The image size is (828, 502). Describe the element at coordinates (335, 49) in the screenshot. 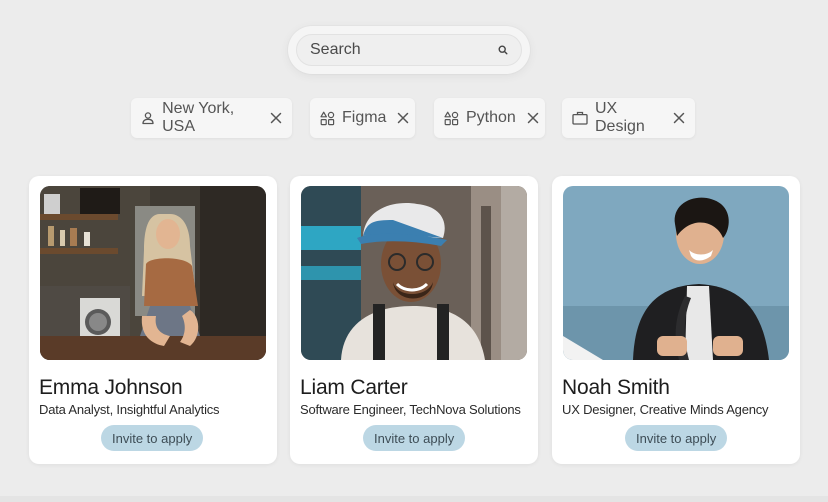

I see `search-placeholder: Search` at that location.